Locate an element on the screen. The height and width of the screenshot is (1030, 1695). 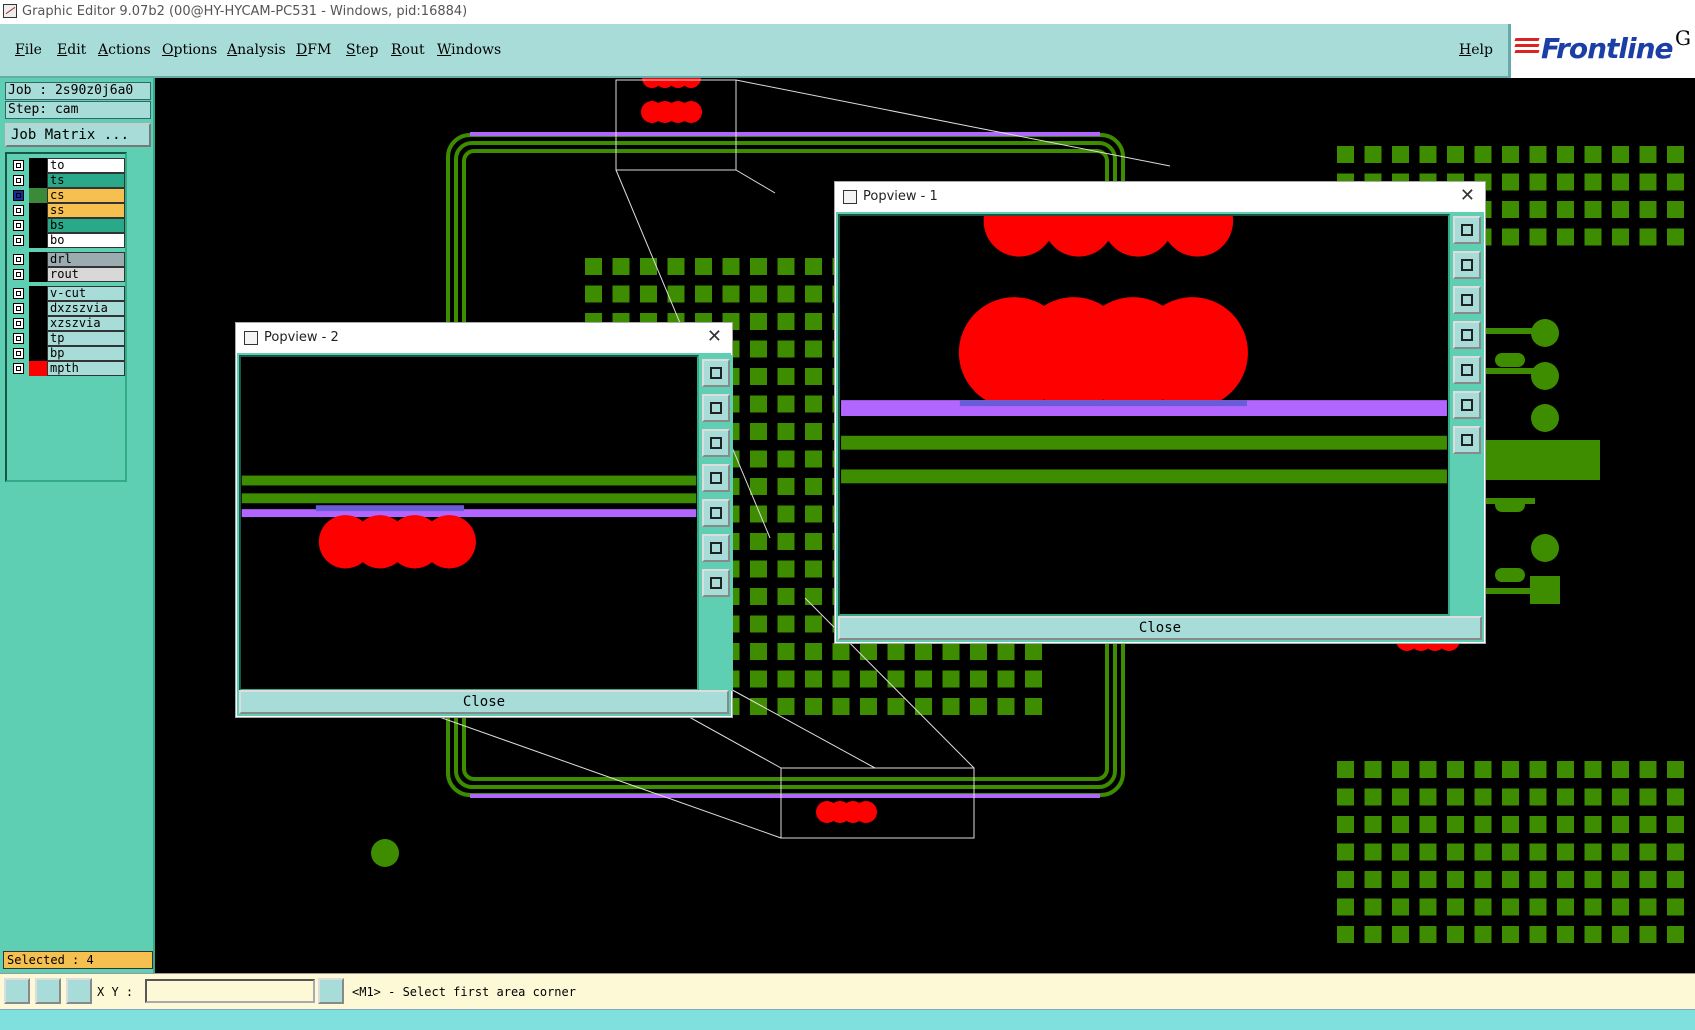
layer-row-dxzszvia: dxzszvia is located at coordinates (68, 308).